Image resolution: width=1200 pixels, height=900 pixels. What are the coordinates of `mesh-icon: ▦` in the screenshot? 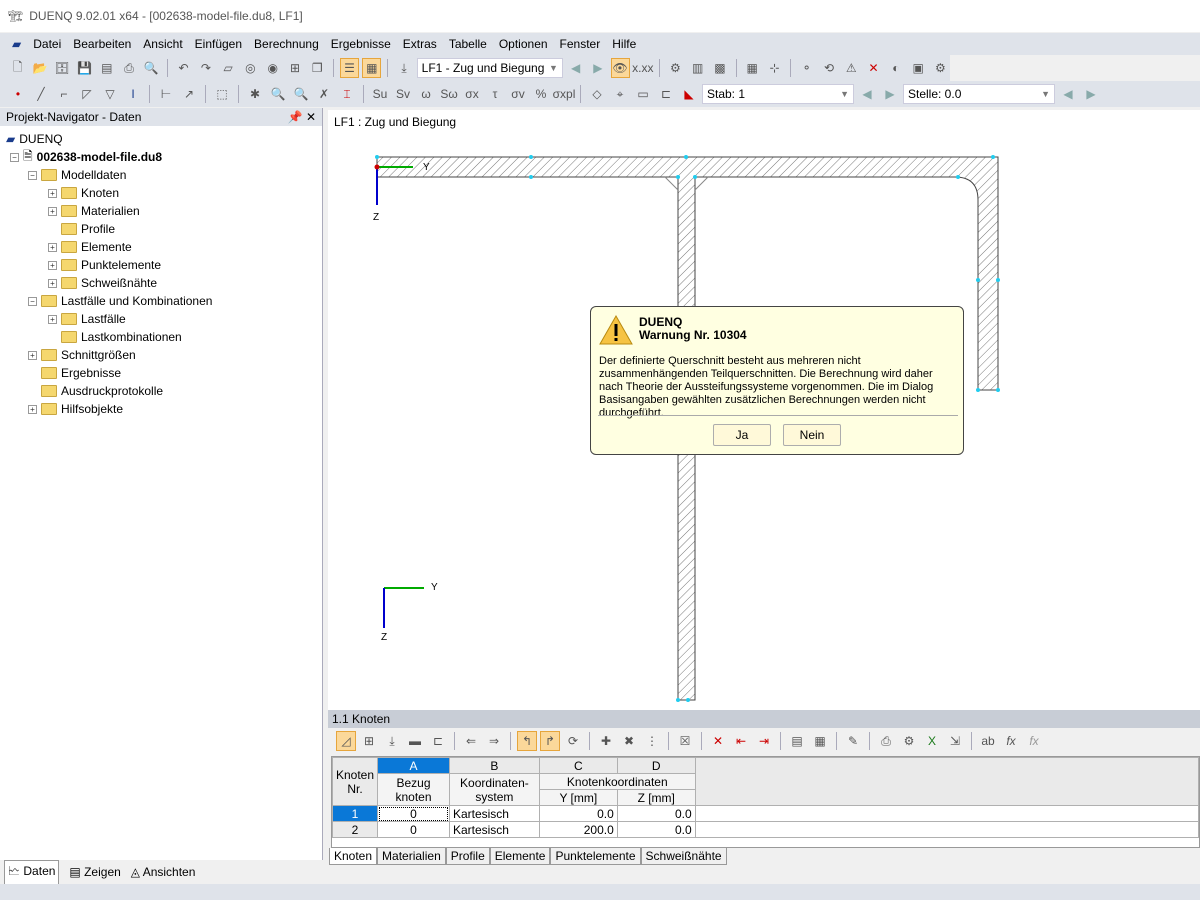 It's located at (752, 68).